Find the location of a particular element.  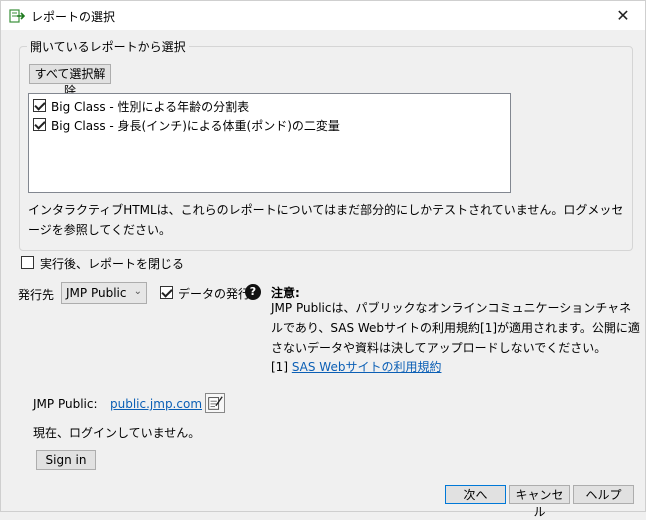

destination-label: 発行先 is located at coordinates (36, 295).